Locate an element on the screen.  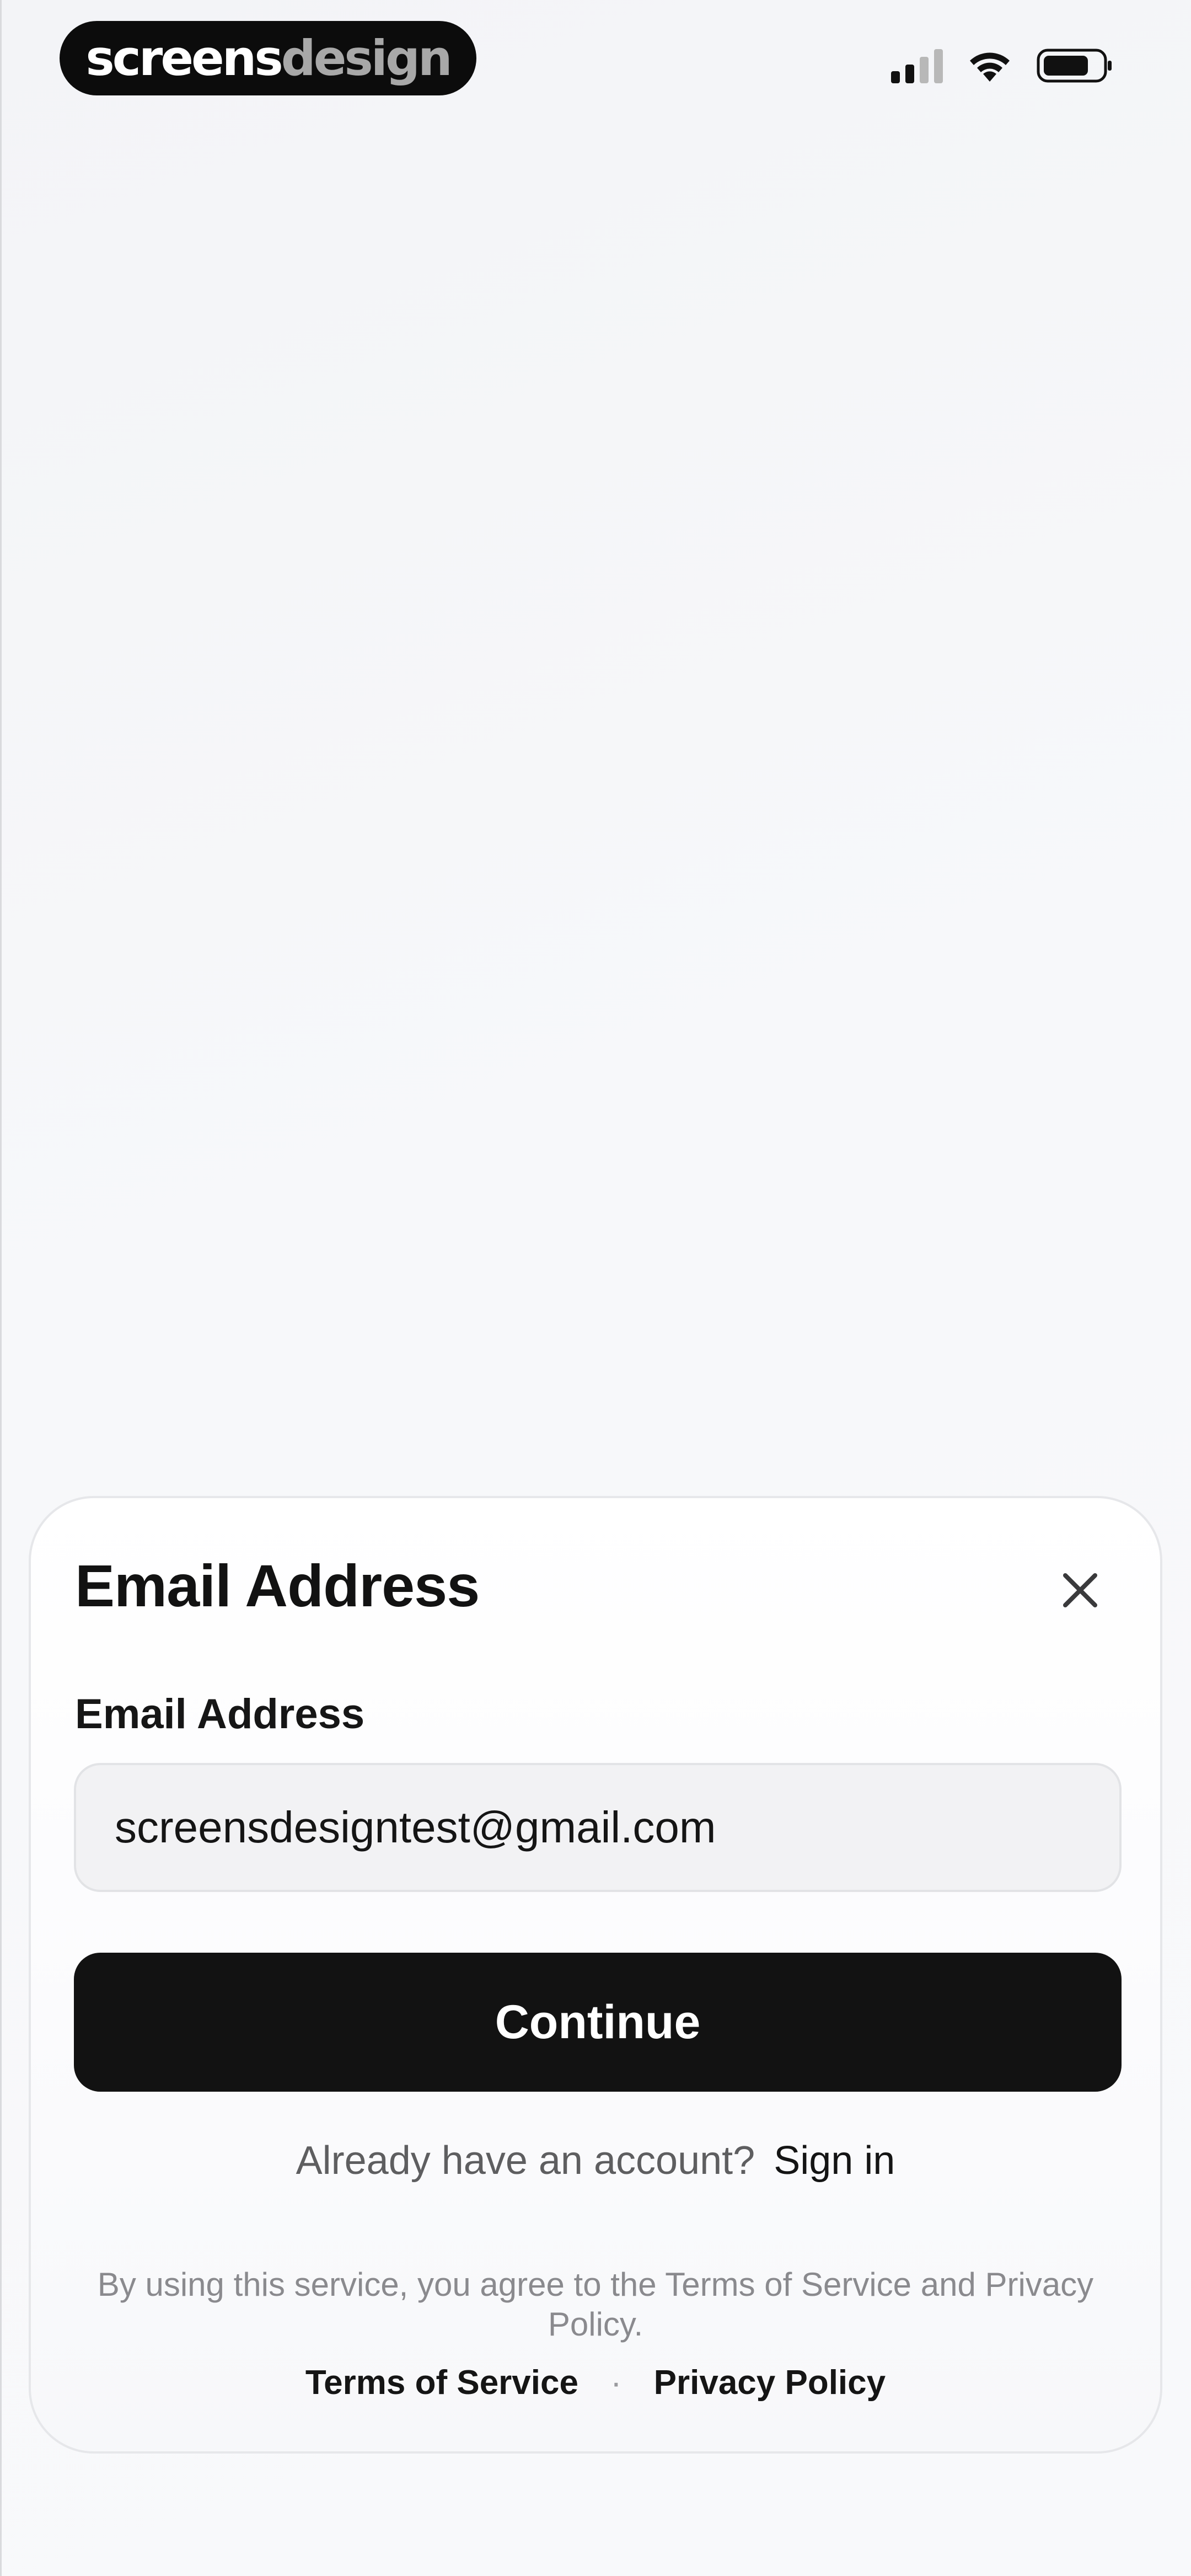
brand-word-design: design is located at coordinates (367, 58).